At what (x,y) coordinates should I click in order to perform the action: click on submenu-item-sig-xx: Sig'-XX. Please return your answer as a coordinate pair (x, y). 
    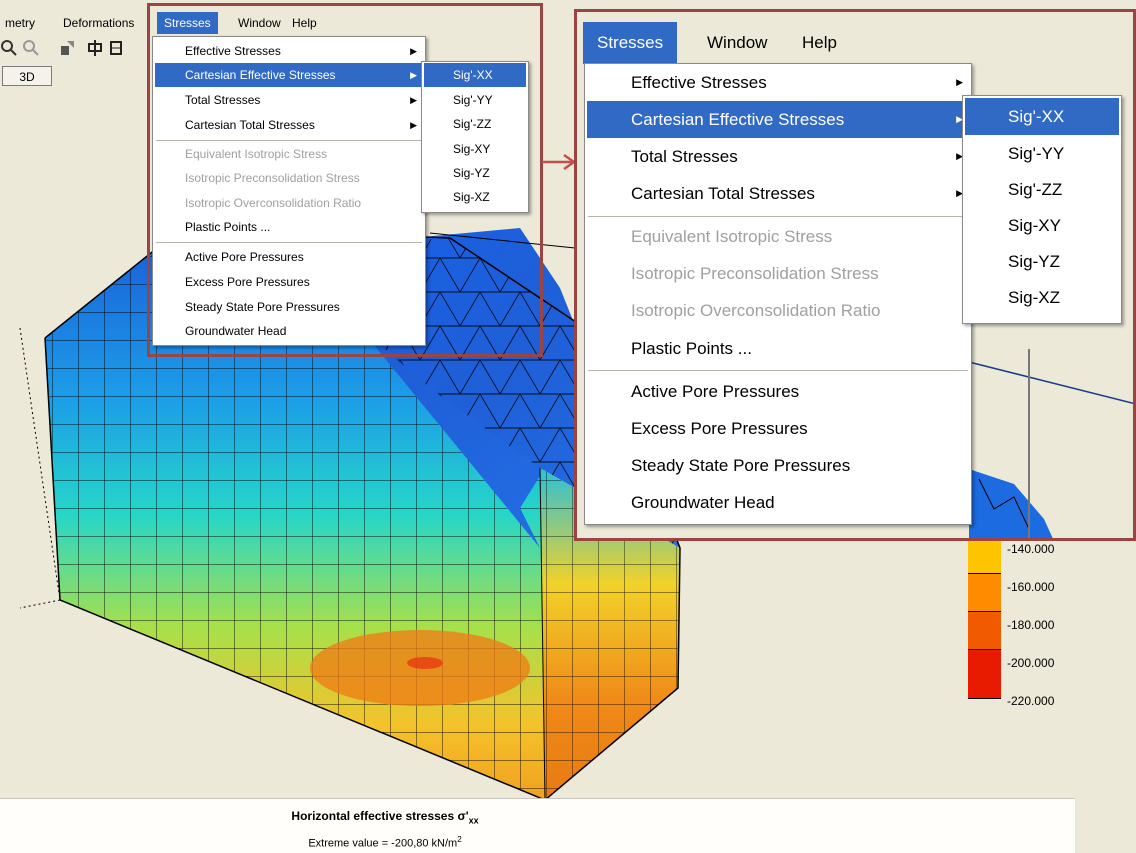
    Looking at the image, I should click on (475, 75).